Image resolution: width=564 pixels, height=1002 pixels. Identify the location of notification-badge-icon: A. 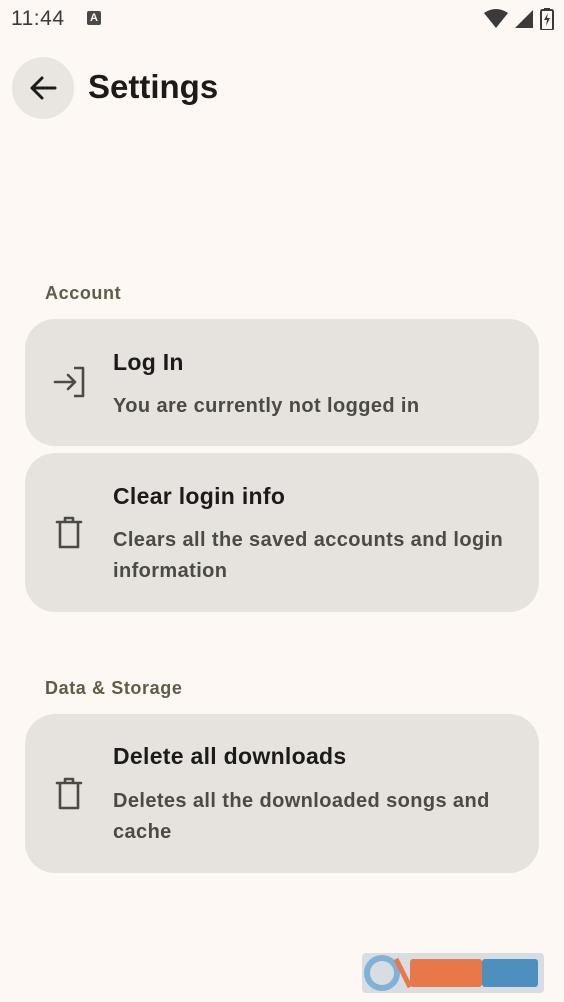
(94, 18).